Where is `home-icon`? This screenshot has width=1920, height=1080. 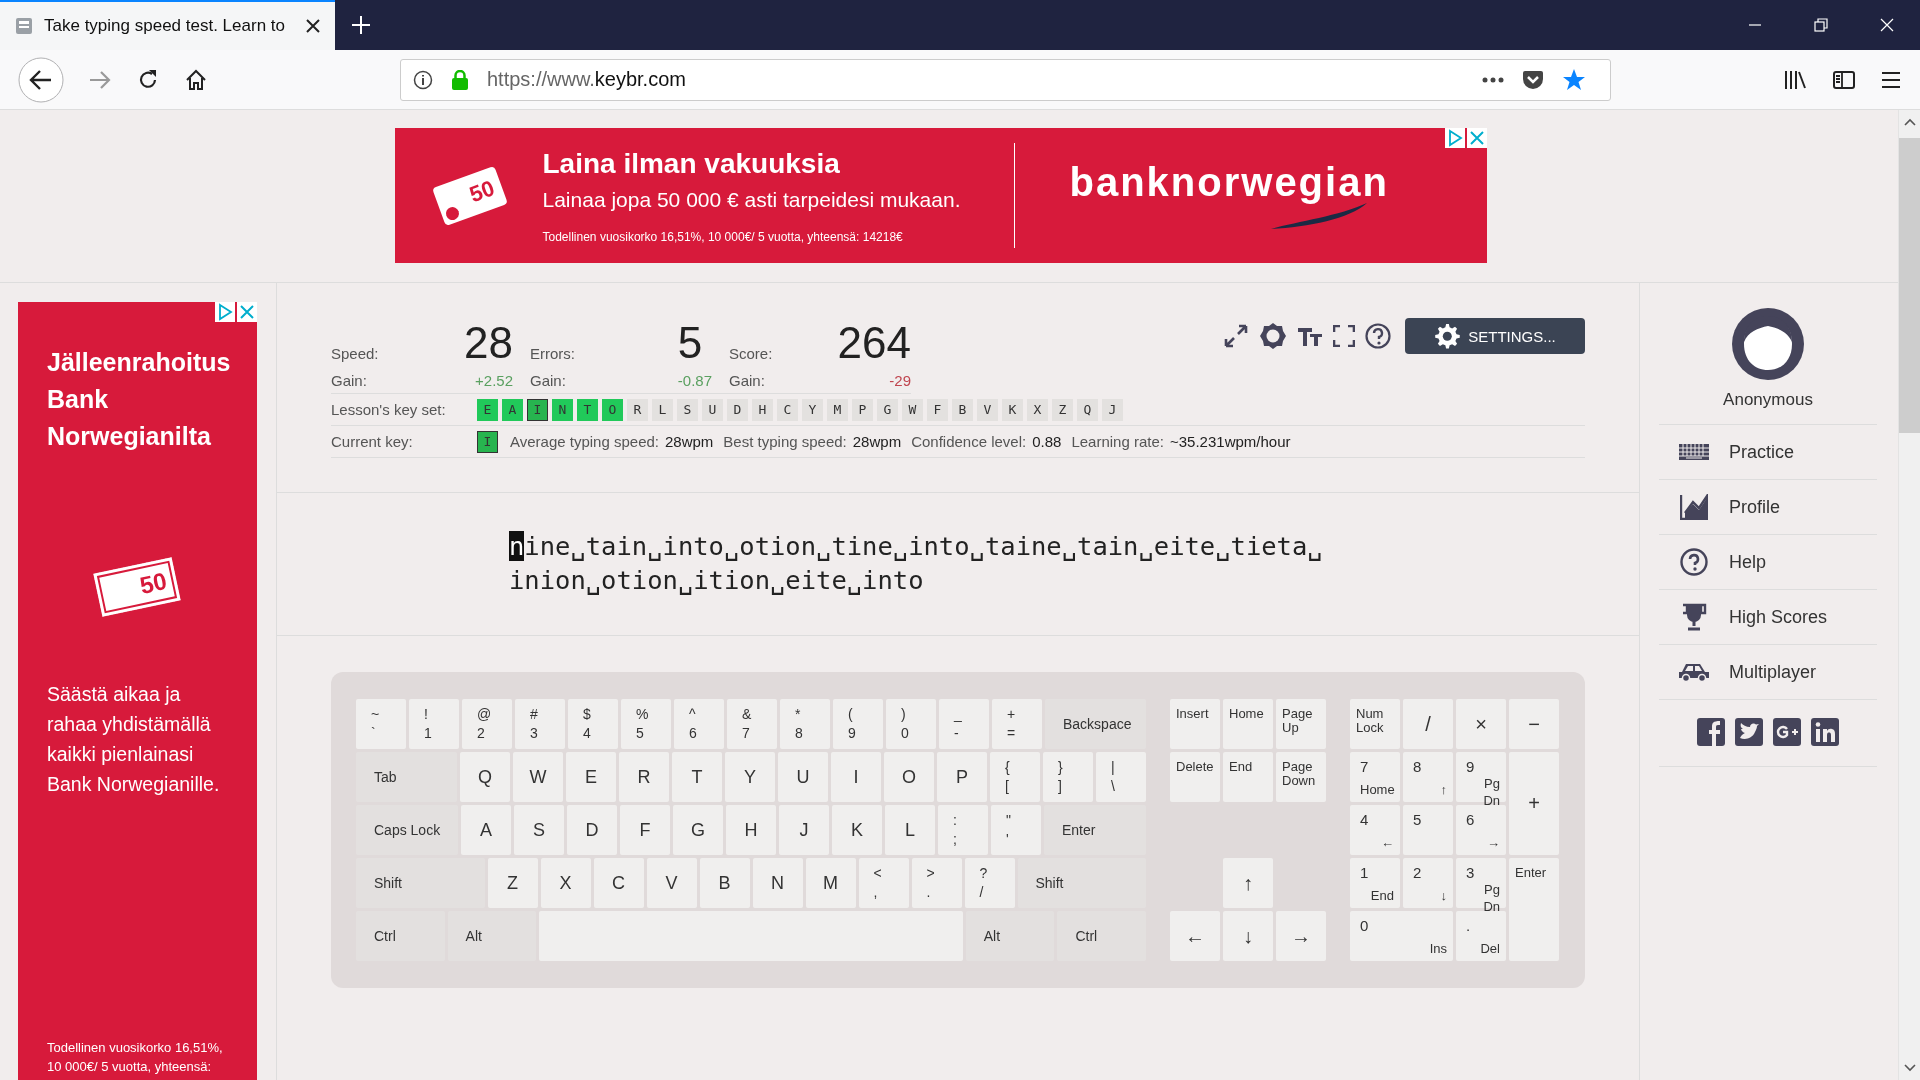 home-icon is located at coordinates (196, 79).